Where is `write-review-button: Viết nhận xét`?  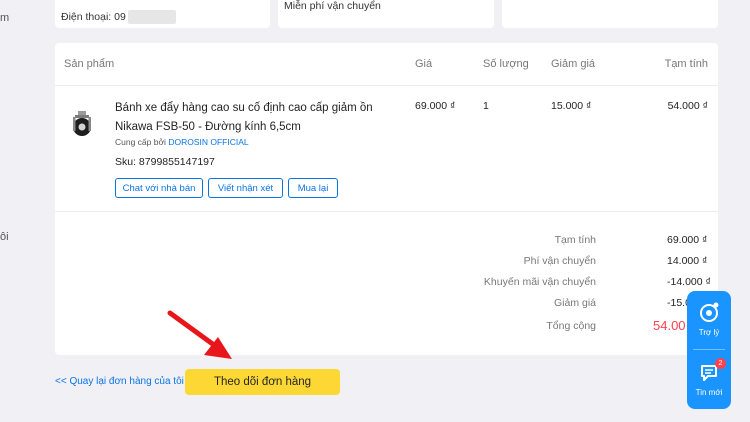
write-review-button: Viết nhận xét is located at coordinates (245, 188).